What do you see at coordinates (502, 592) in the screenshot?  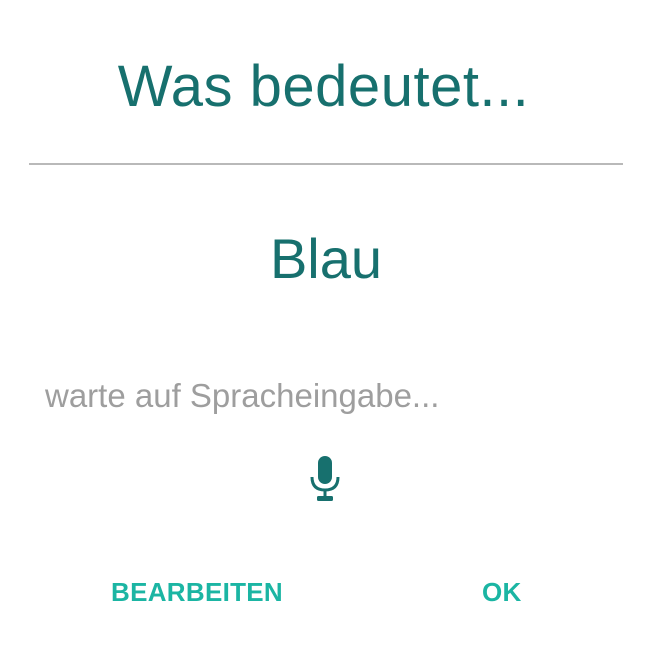 I see `ok-button: OK` at bounding box center [502, 592].